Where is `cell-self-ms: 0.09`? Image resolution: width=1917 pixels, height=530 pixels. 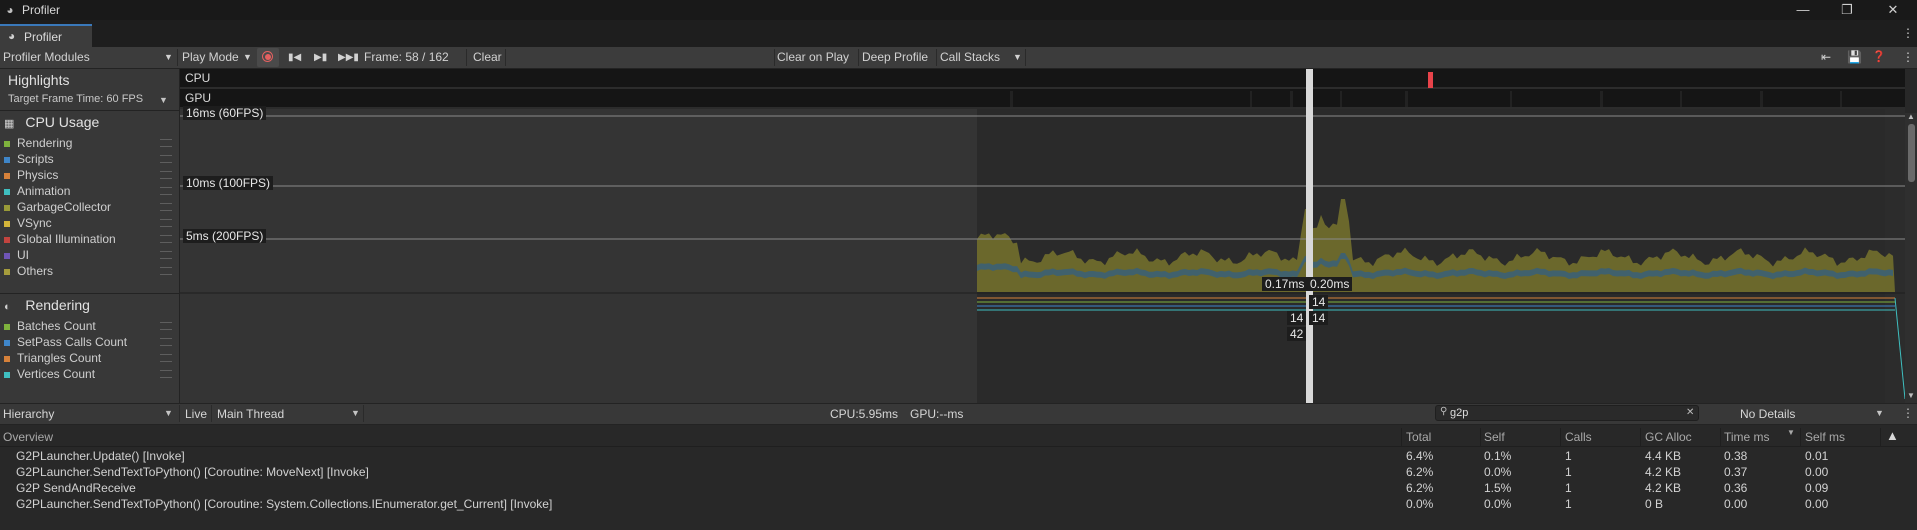 cell-self-ms: 0.09 is located at coordinates (1817, 488).